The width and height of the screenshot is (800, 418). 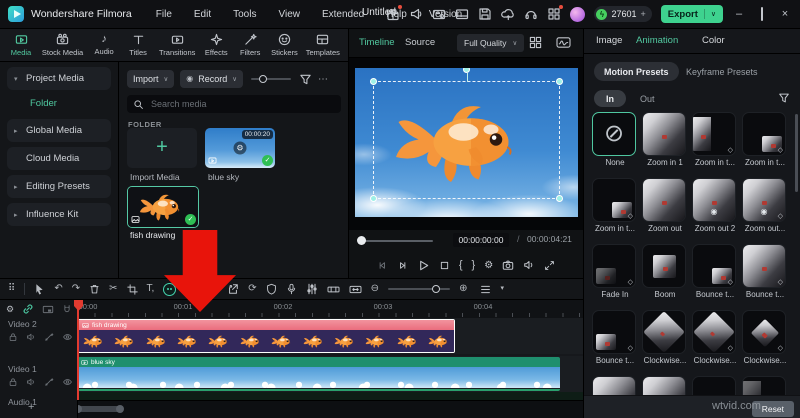 I want to click on mixer-icon, so click(x=312, y=289).